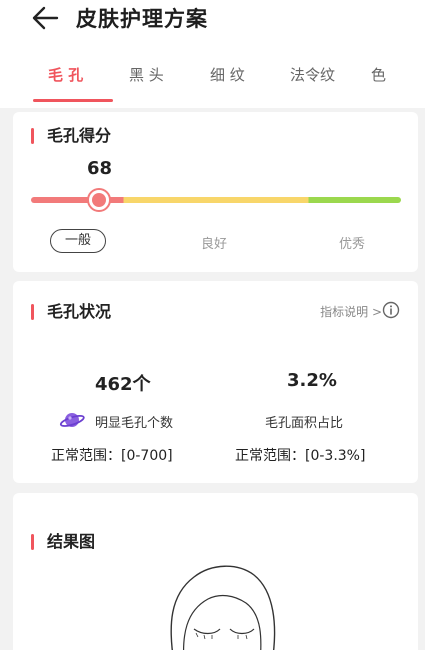 The height and width of the screenshot is (650, 425). Describe the element at coordinates (112, 456) in the screenshot. I see `metric-pore-count-range: 正常范围：[0-700]` at that location.